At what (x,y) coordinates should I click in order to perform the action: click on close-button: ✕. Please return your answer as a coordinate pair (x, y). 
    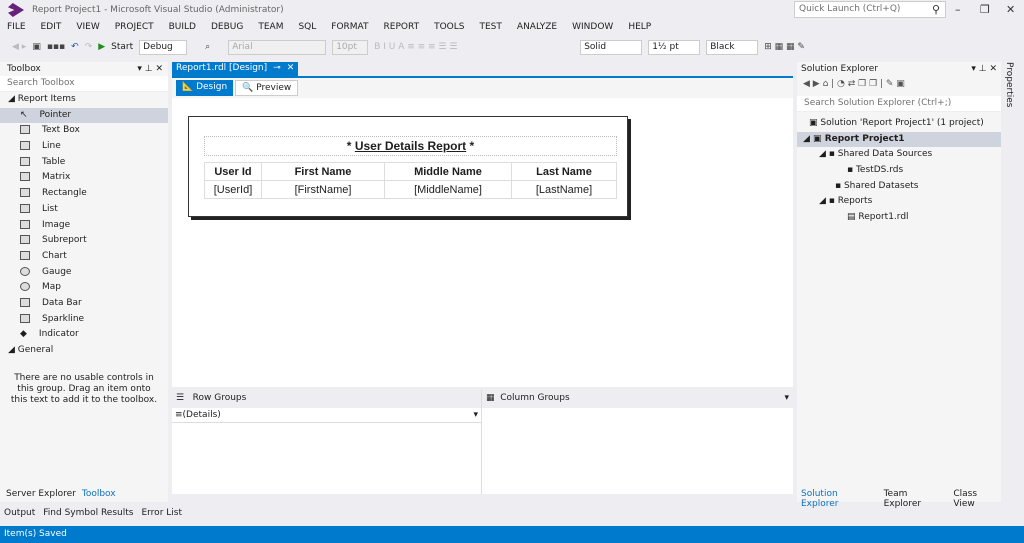
    Looking at the image, I should click on (1010, 9).